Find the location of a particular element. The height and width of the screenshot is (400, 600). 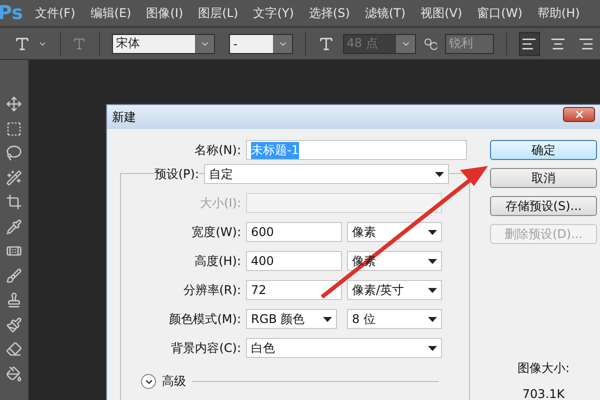

eraser-icon is located at coordinates (14, 349).